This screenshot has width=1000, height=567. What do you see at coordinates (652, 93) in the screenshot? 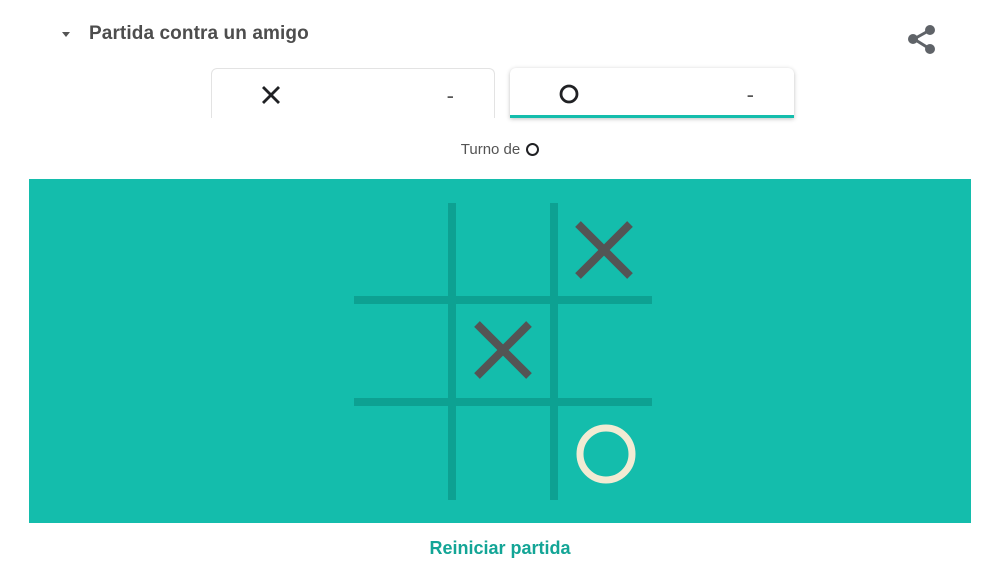
I see `player-o-score-card: -` at bounding box center [652, 93].